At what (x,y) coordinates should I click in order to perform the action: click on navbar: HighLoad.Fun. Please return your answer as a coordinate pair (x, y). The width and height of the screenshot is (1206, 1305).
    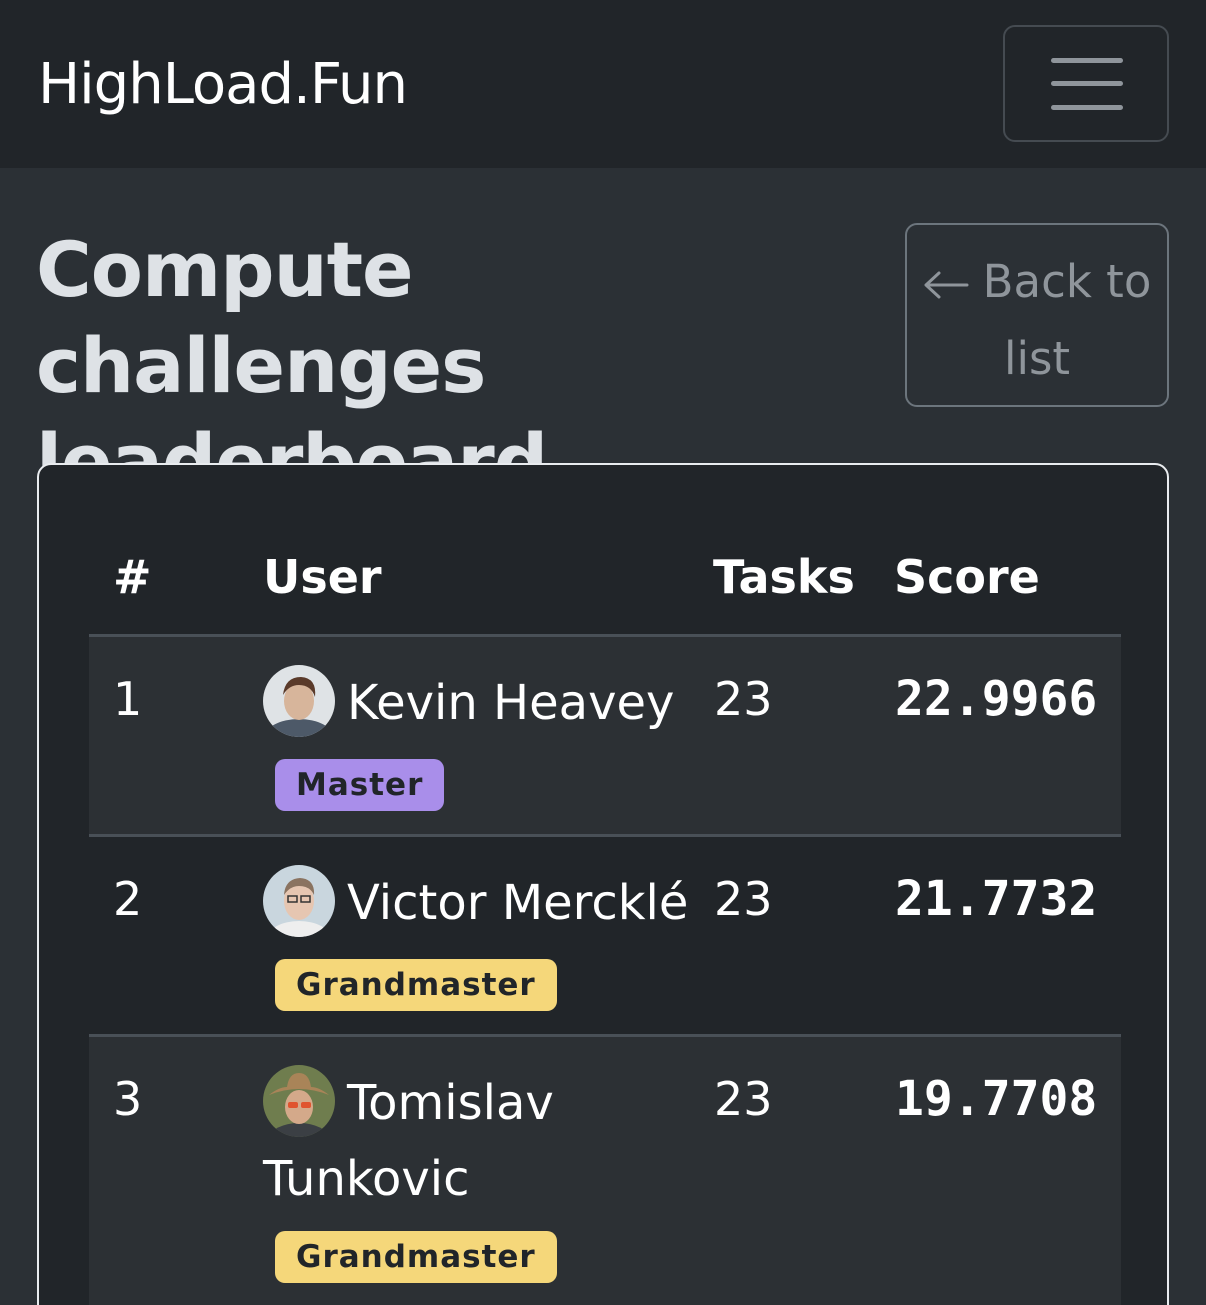
    Looking at the image, I should click on (603, 84).